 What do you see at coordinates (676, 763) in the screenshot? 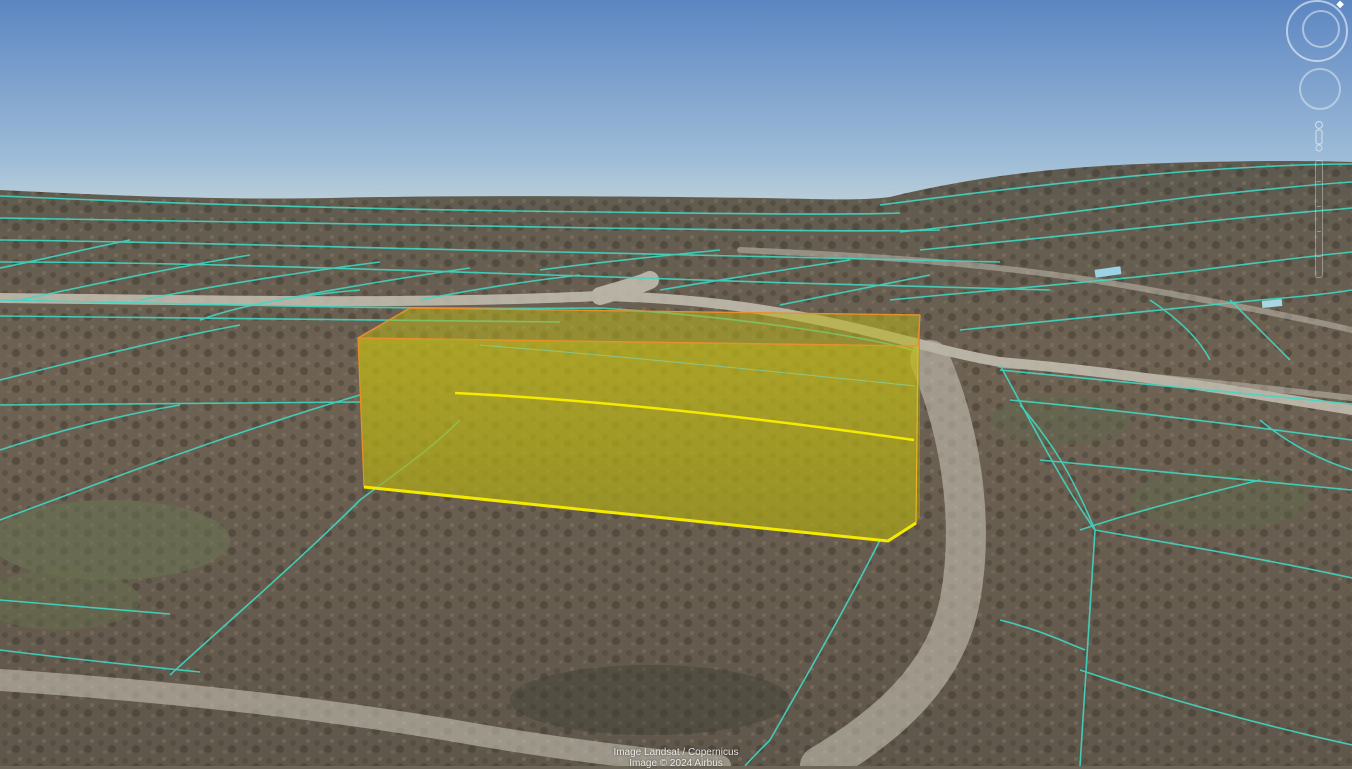
I see `attribution-line-2: Image © 2024 Airbus` at bounding box center [676, 763].